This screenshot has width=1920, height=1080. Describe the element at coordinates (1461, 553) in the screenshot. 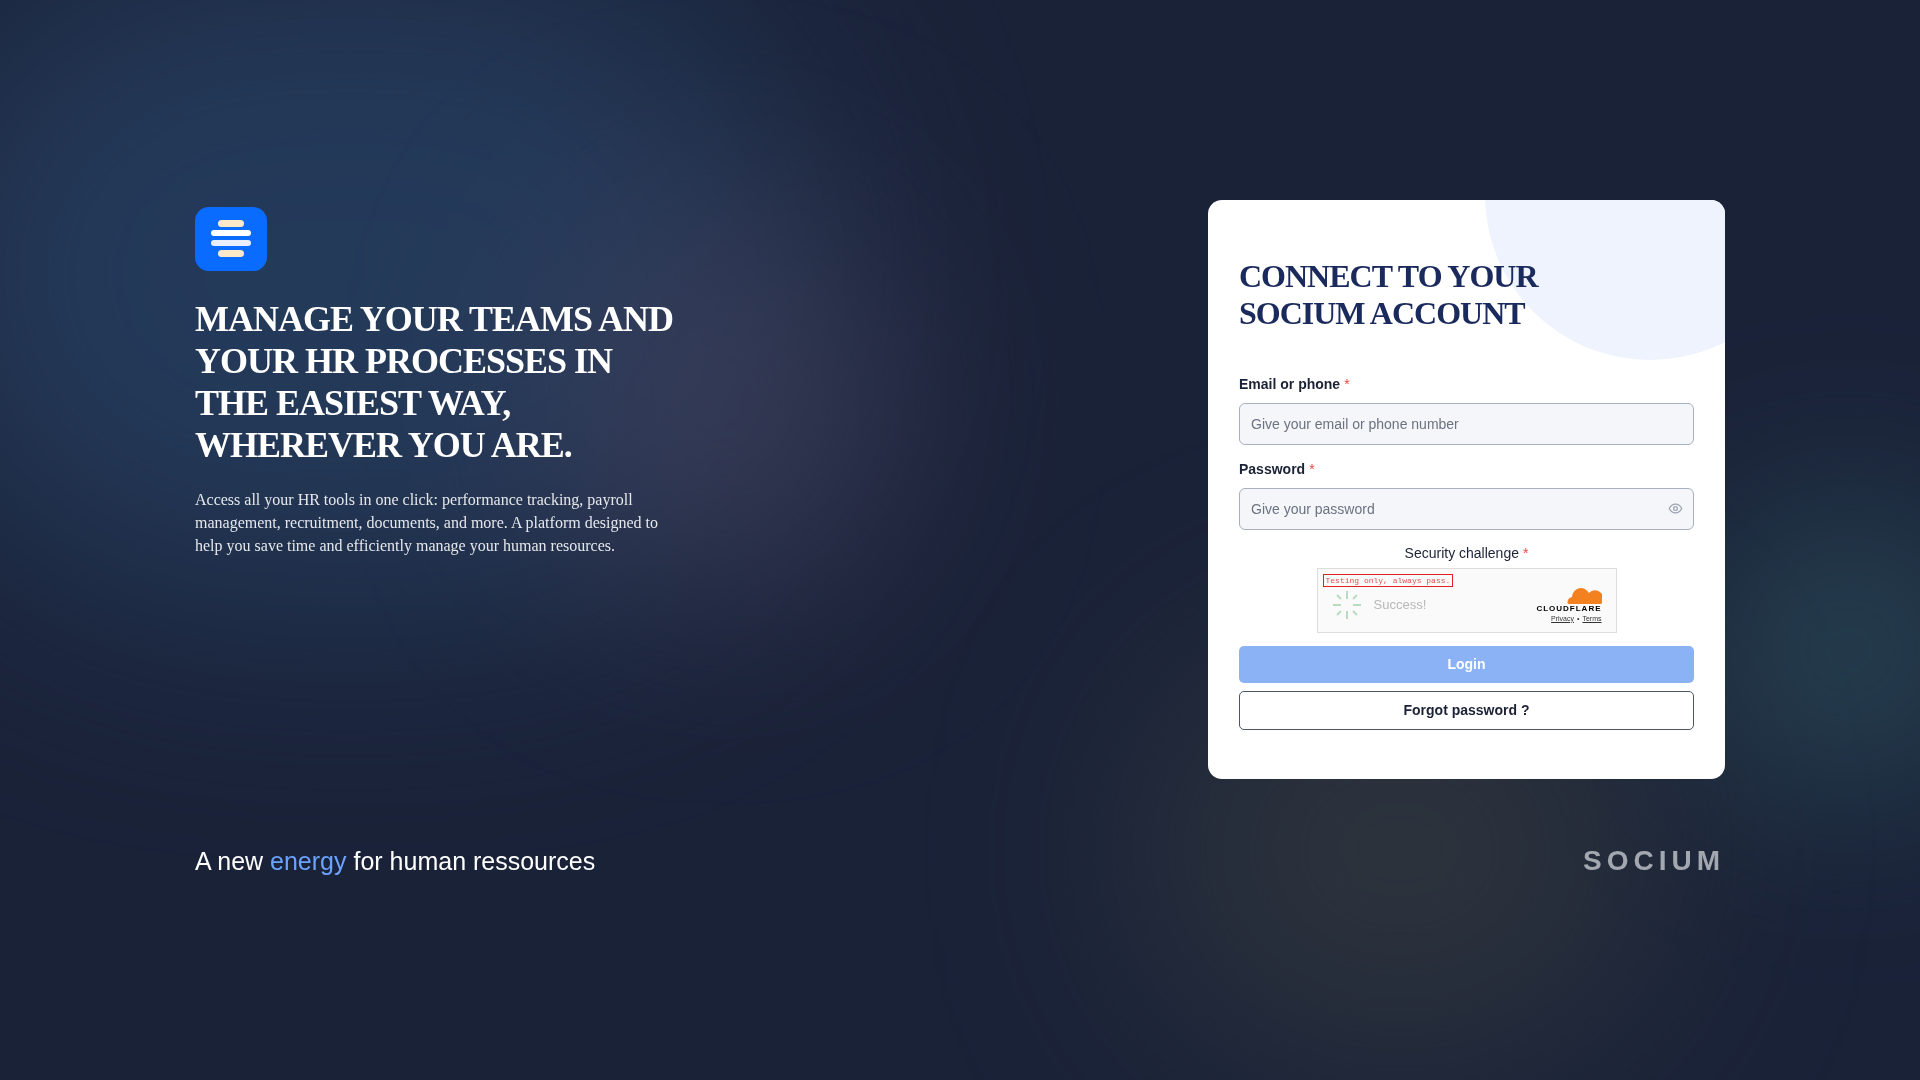

I see `challenge-label: Security challenge` at that location.